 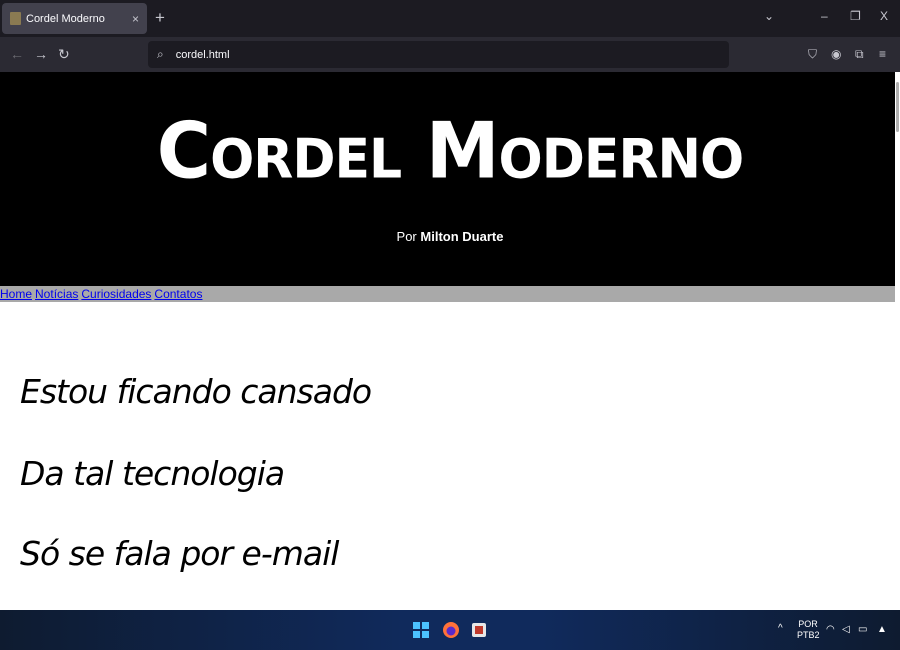 What do you see at coordinates (152, 473) in the screenshot?
I see `verse-line: Da tal tecnologia` at bounding box center [152, 473].